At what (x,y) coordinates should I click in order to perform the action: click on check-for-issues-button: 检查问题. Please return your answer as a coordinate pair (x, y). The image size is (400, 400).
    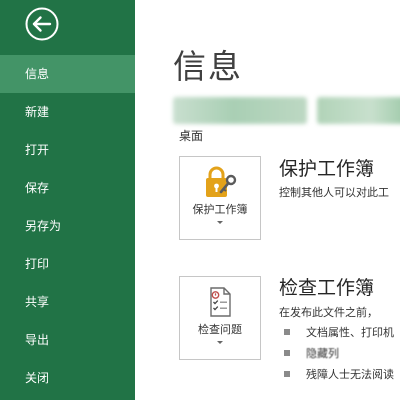
    Looking at the image, I should click on (220, 318).